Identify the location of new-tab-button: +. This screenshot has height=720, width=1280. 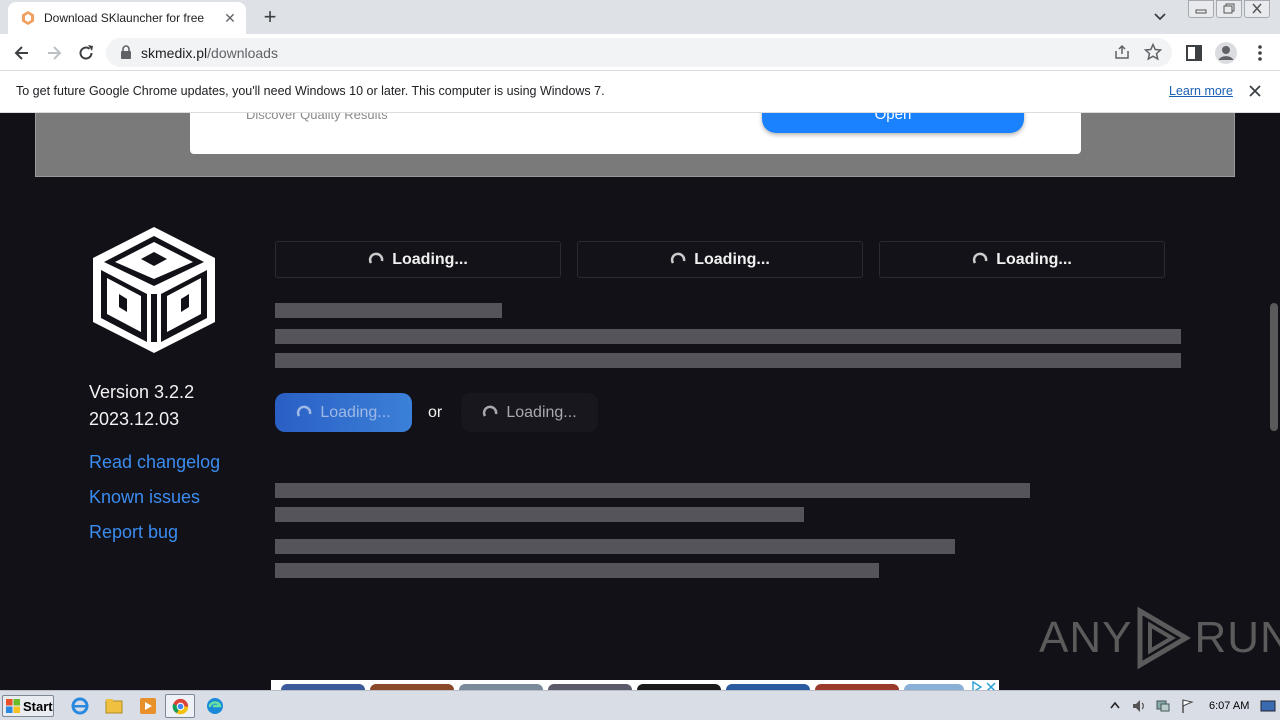
(270, 18).